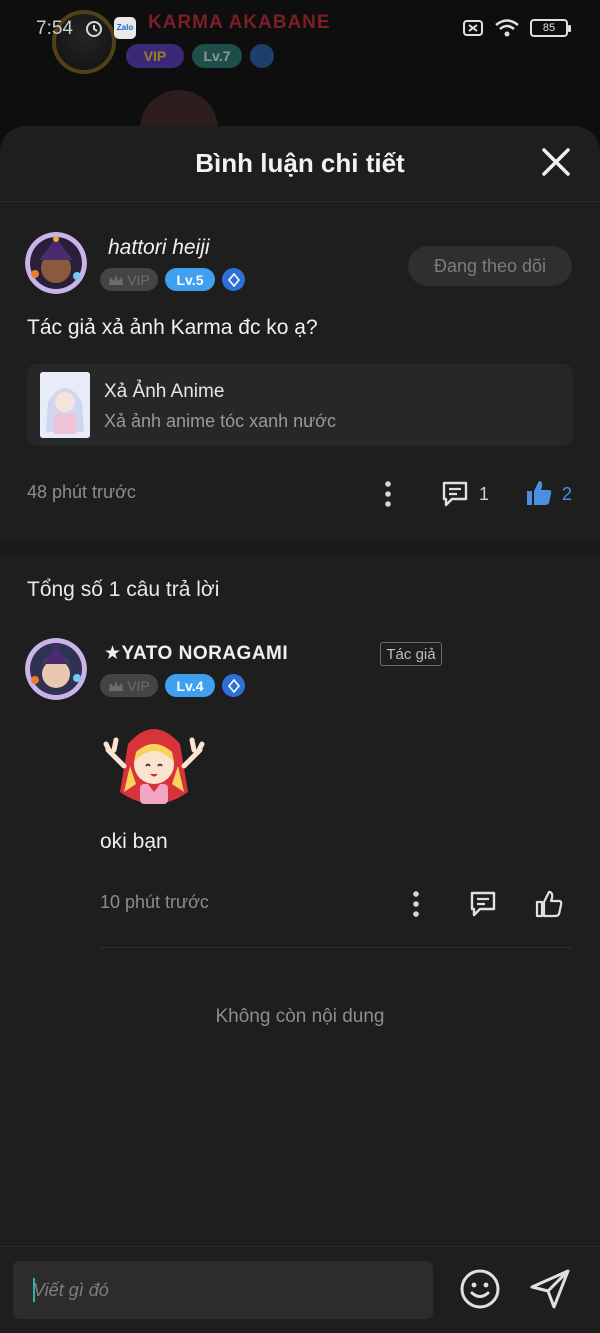 The image size is (600, 1333). I want to click on sim-off-icon, so click(473, 28).